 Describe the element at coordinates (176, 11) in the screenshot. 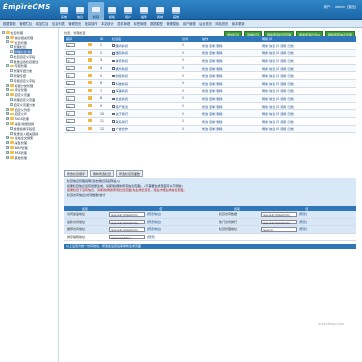

I see `top-nav-other: 其他` at that location.